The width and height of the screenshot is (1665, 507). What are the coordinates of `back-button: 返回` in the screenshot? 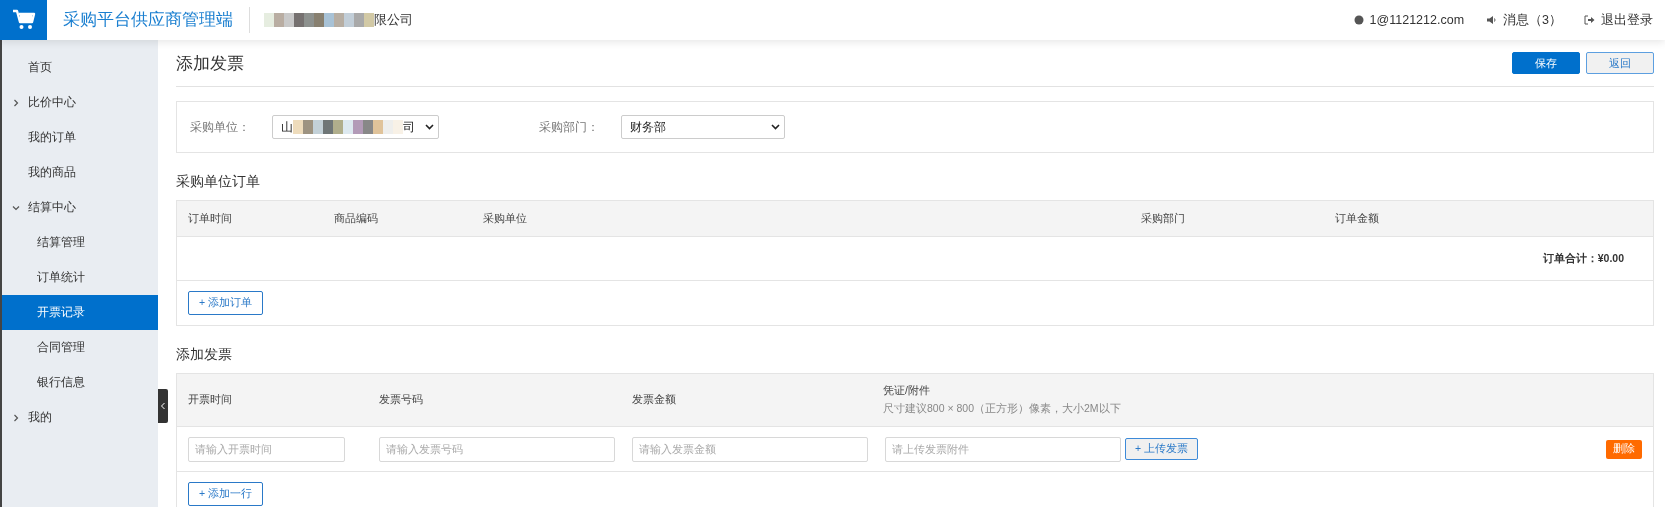 It's located at (1620, 63).